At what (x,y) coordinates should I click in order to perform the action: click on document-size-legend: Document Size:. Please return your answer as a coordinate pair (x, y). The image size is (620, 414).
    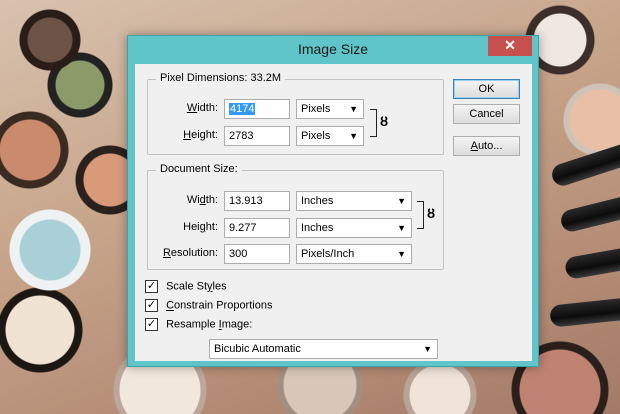
    Looking at the image, I should click on (199, 169).